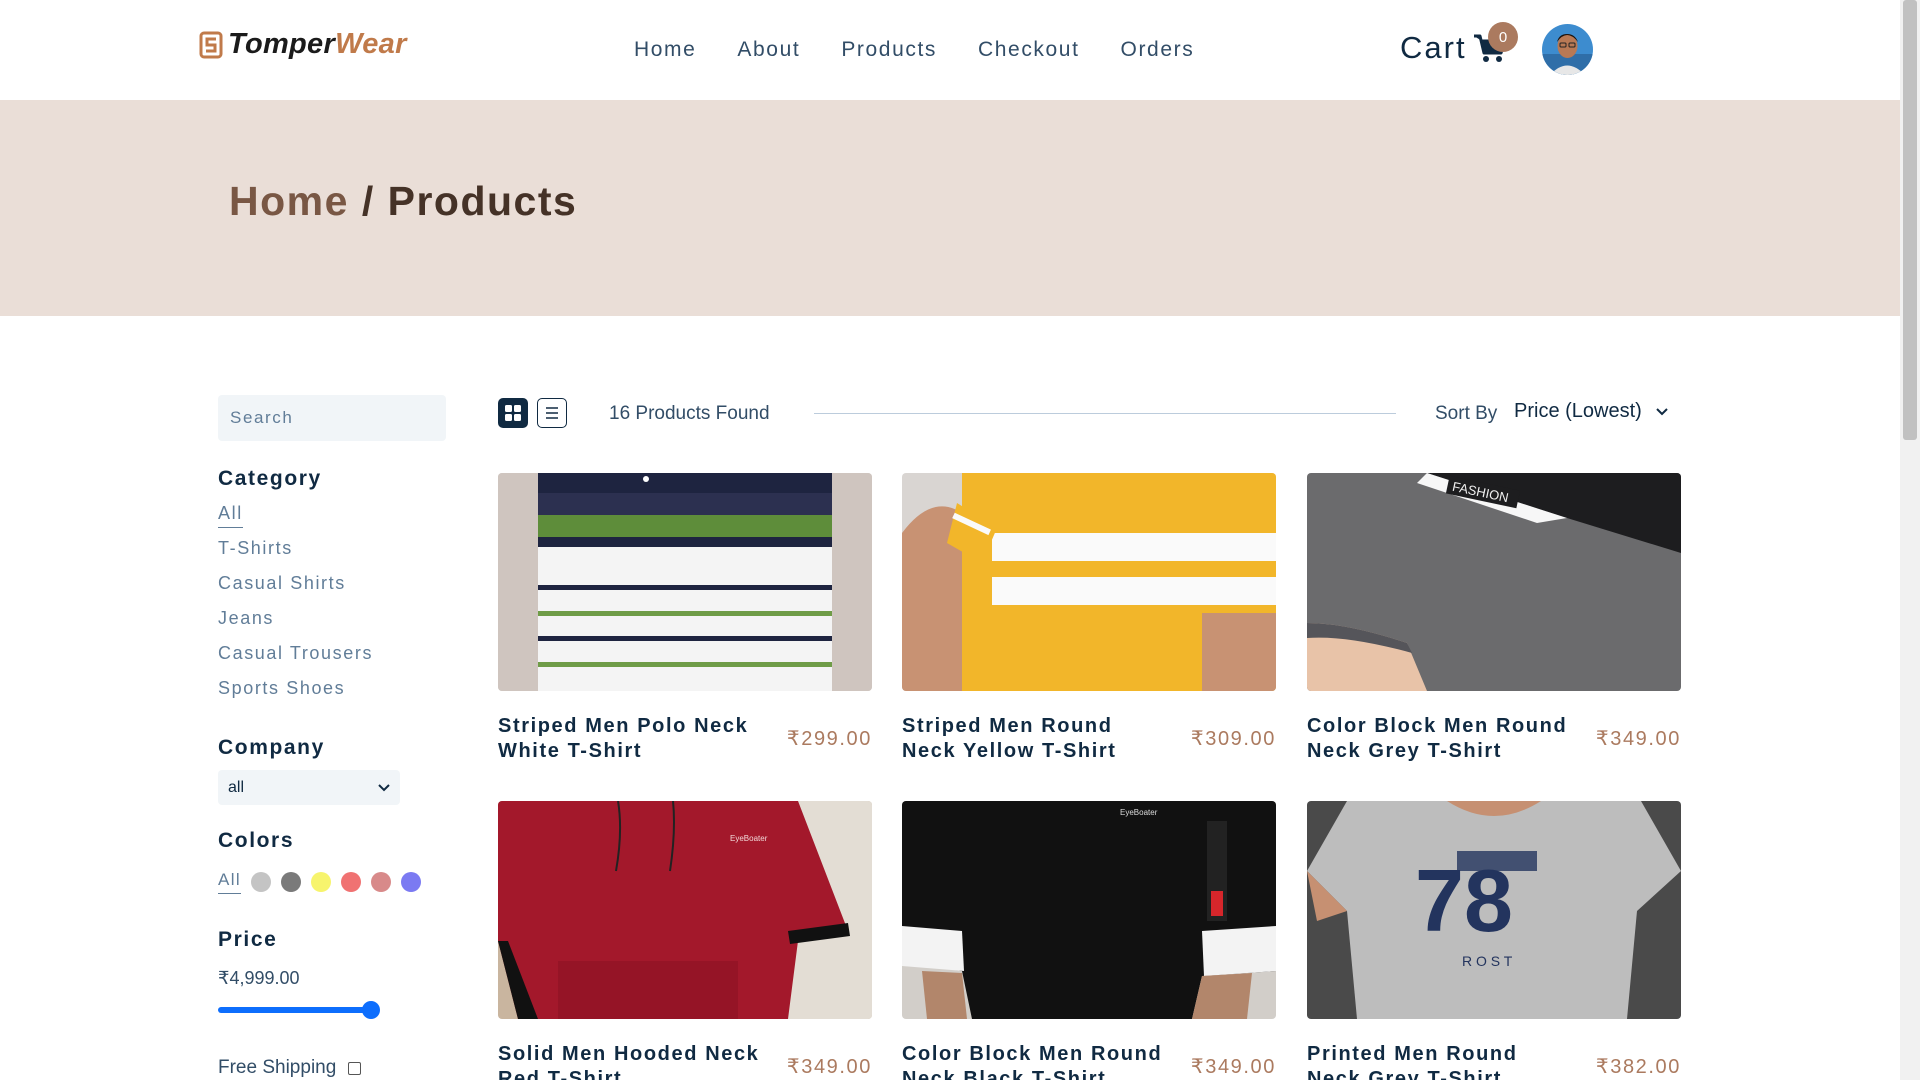  I want to click on nav-link-about: About, so click(768, 50).